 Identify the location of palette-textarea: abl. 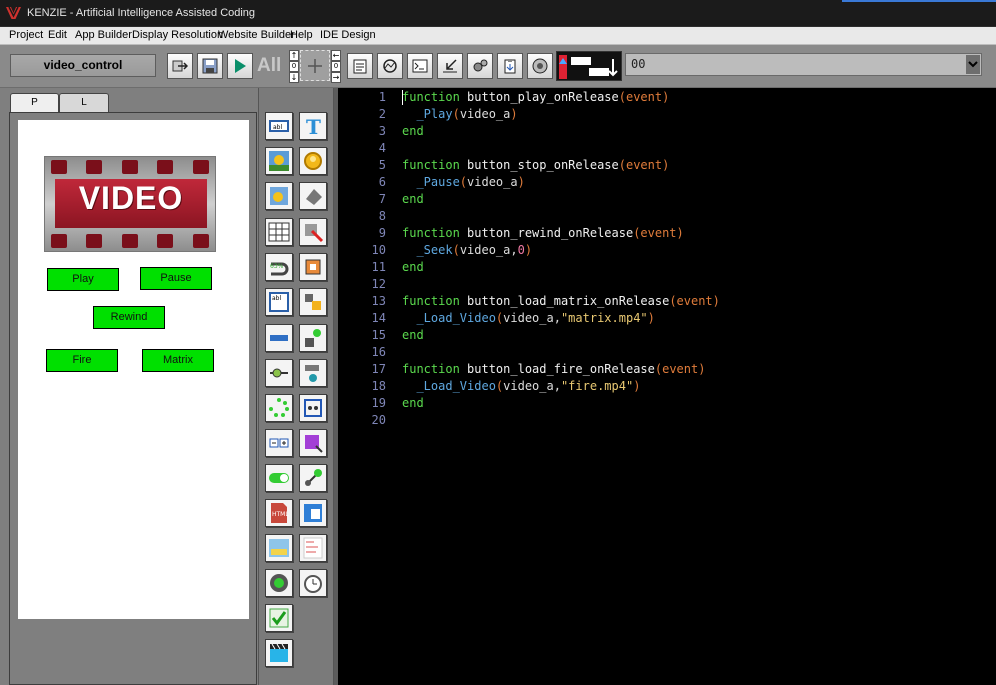
(279, 302).